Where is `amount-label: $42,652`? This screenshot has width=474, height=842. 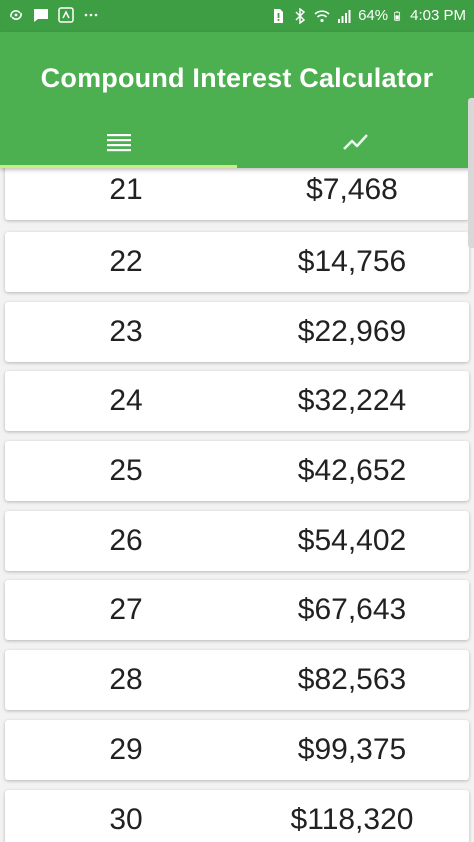
amount-label: $42,652 is located at coordinates (352, 470).